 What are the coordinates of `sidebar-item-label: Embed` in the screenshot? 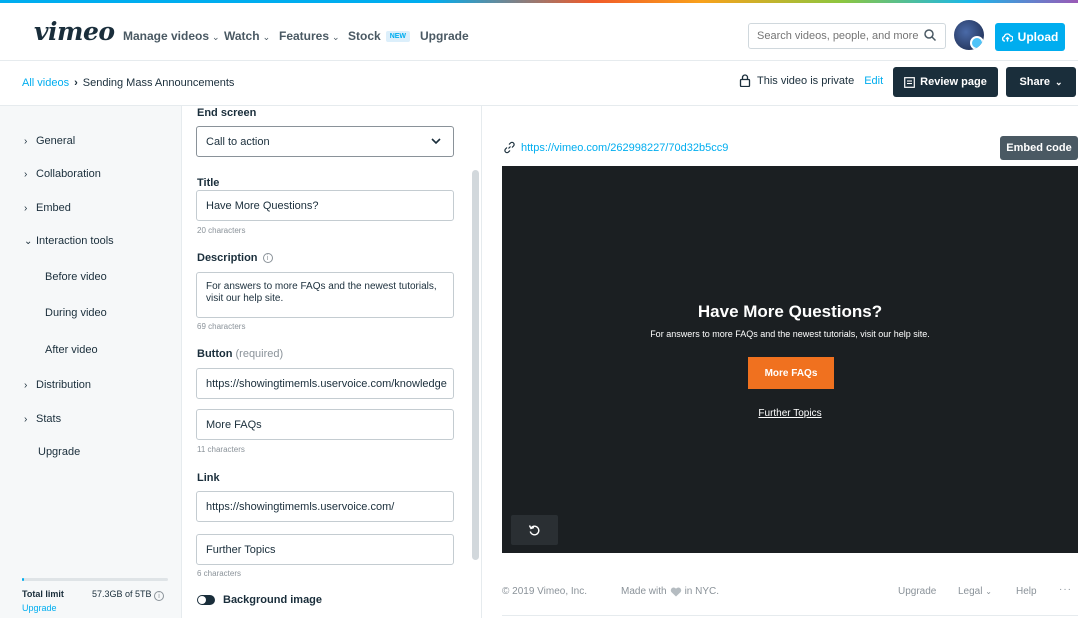 It's located at (53, 208).